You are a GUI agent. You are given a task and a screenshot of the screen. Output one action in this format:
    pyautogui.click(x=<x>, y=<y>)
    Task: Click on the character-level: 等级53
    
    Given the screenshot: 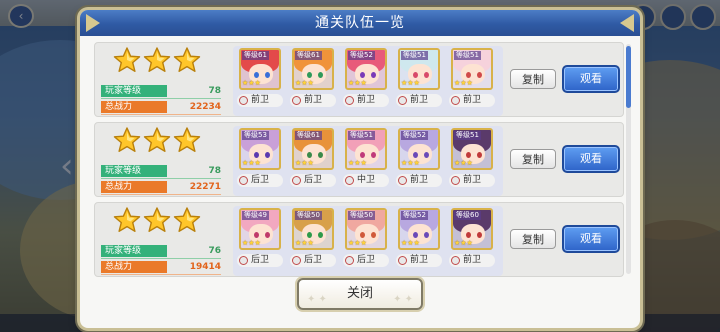 What is the action you would take?
    pyautogui.click(x=255, y=135)
    